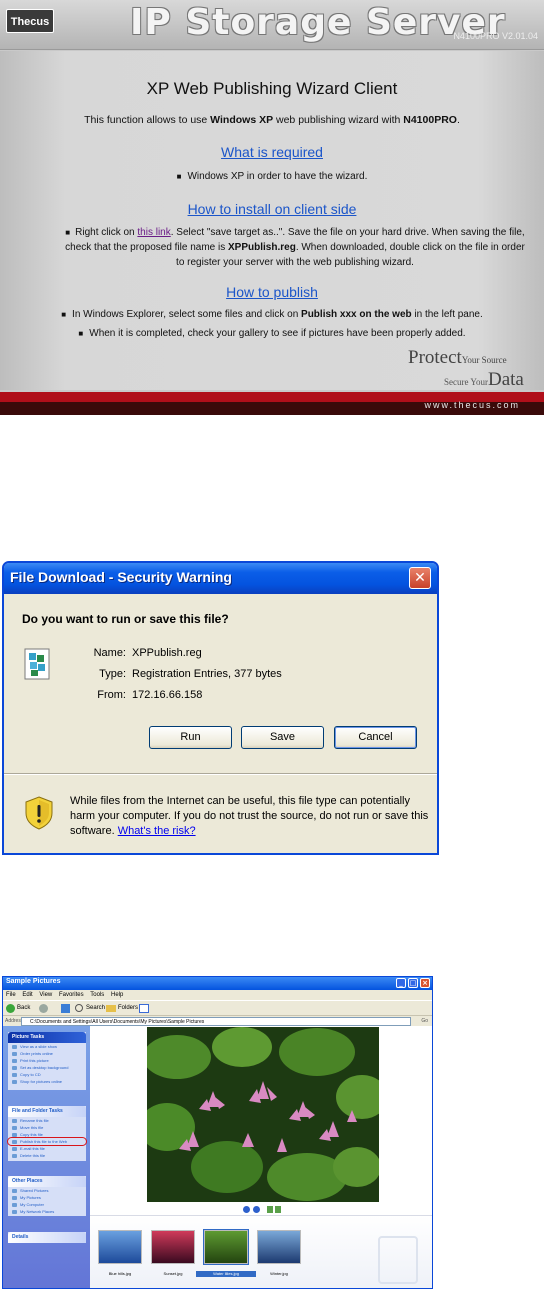 The width and height of the screenshot is (544, 1291). What do you see at coordinates (120, 1273) in the screenshot?
I see `thumb-caption: Blue hills.jpg` at bounding box center [120, 1273].